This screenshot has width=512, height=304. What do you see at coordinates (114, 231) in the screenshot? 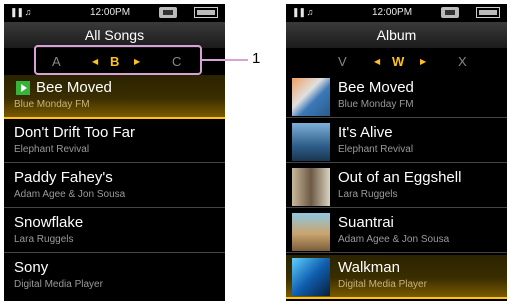
I see `list-item: Snowflake Lara Ruggels` at bounding box center [114, 231].